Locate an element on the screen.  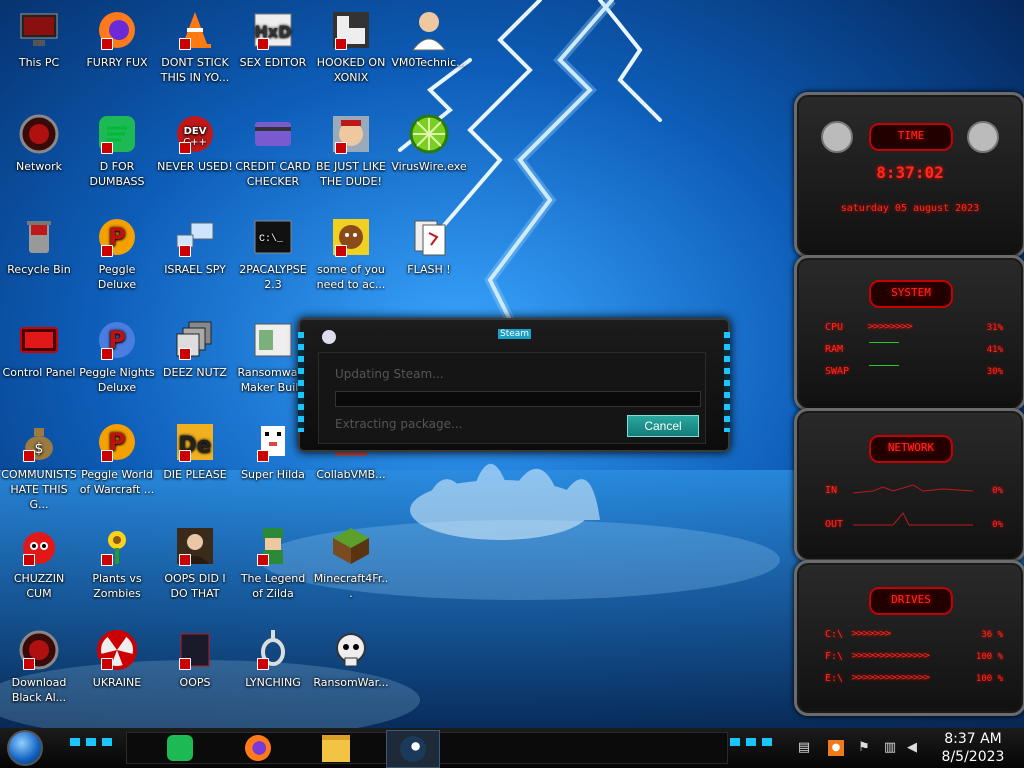
taskbar-clock: 8:37 AM 8/5/2023 is located at coordinates (973, 748).